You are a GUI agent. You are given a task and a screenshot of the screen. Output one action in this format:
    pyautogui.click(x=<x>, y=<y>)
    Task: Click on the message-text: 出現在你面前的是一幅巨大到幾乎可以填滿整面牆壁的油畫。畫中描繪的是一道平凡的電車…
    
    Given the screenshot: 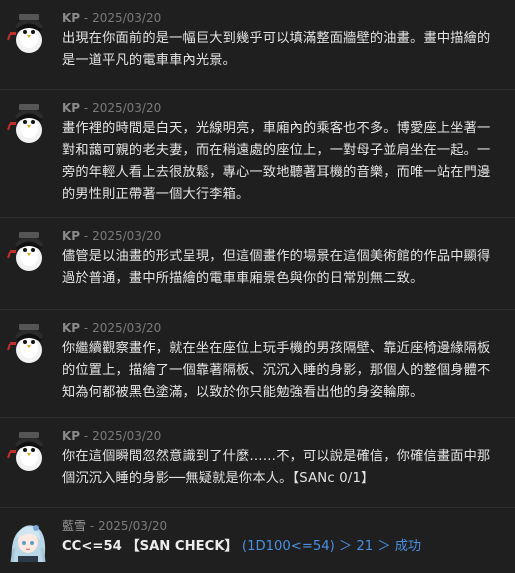 What is the action you would take?
    pyautogui.click(x=276, y=49)
    